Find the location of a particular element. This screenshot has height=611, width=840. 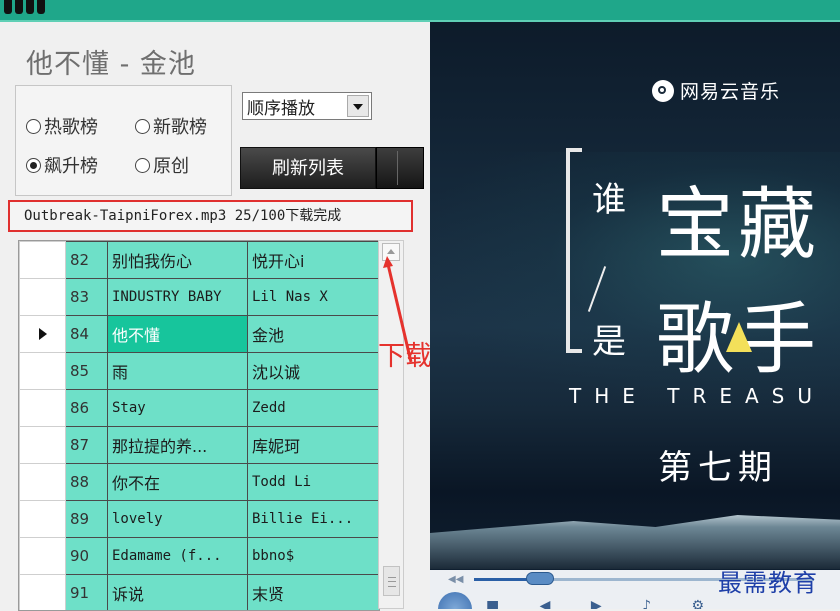

playlist-row: 84他不懂金池 is located at coordinates (200, 334).